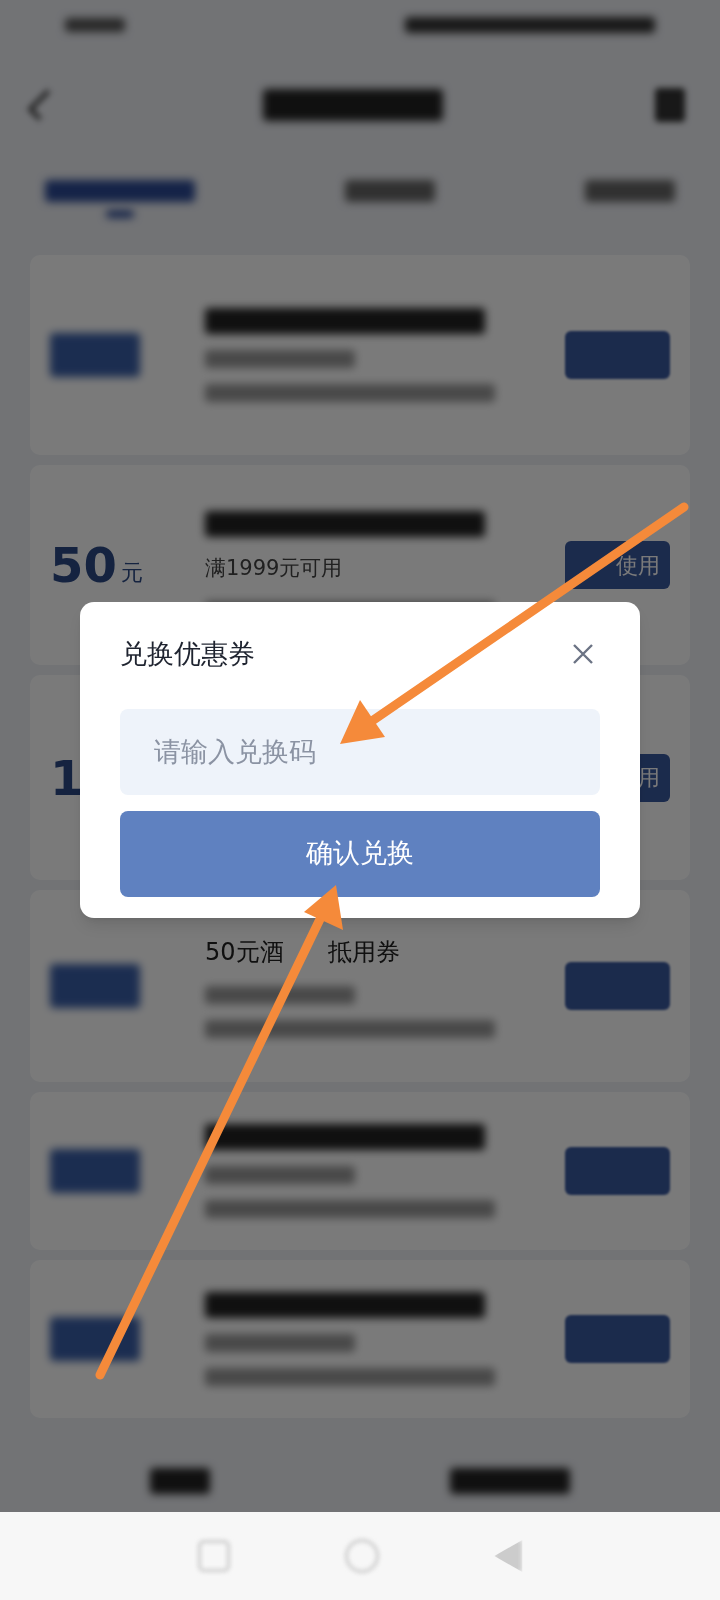 The height and width of the screenshot is (1600, 720). I want to click on confirm-button: 确认兑换, so click(360, 853).